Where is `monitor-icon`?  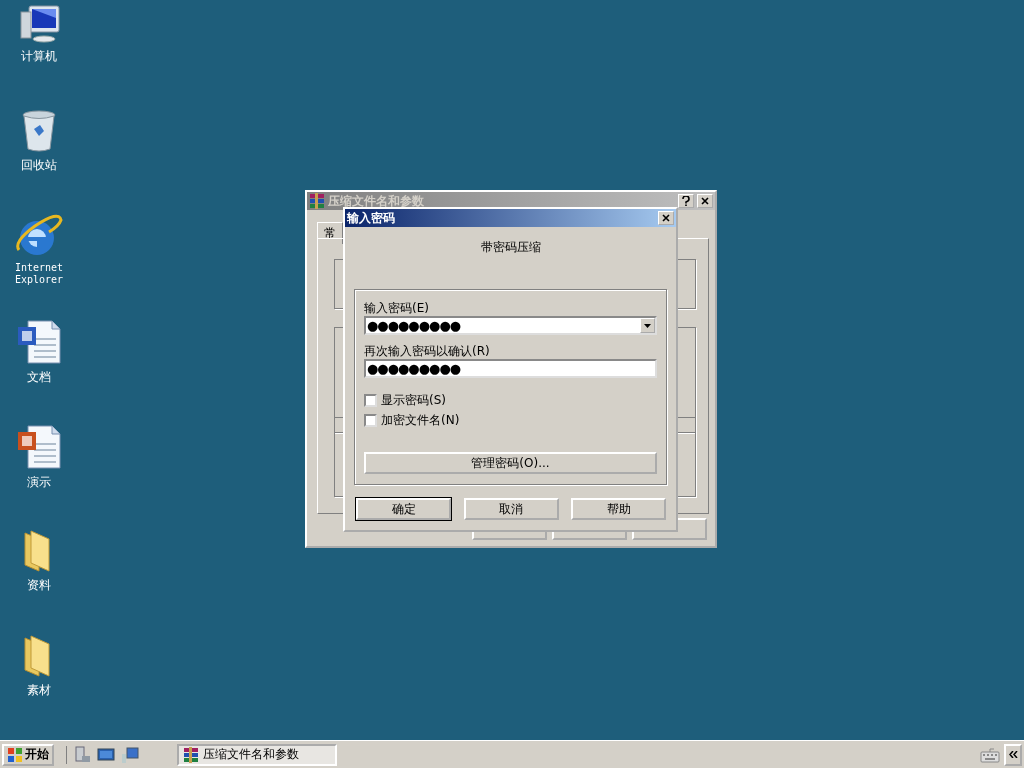 monitor-icon is located at coordinates (130, 754).